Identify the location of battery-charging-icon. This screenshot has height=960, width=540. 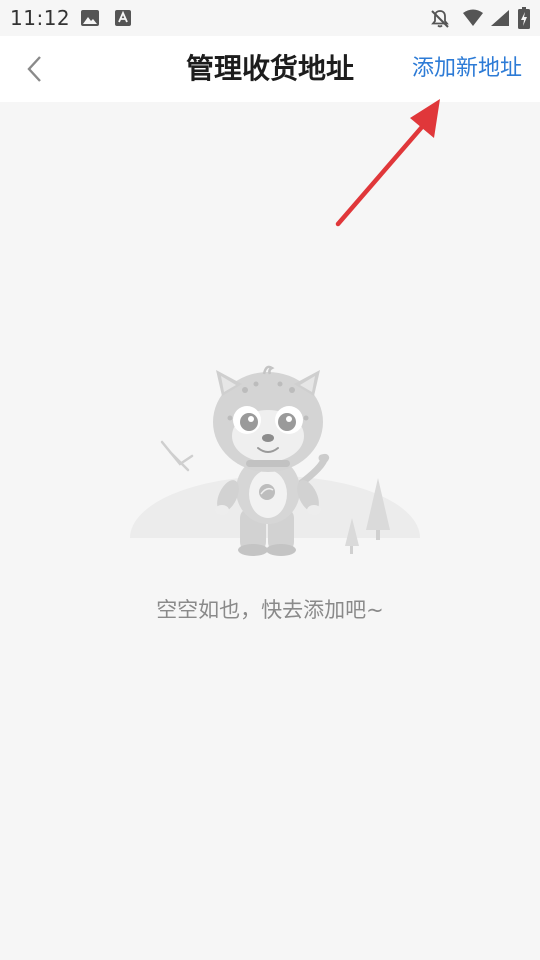
(524, 18).